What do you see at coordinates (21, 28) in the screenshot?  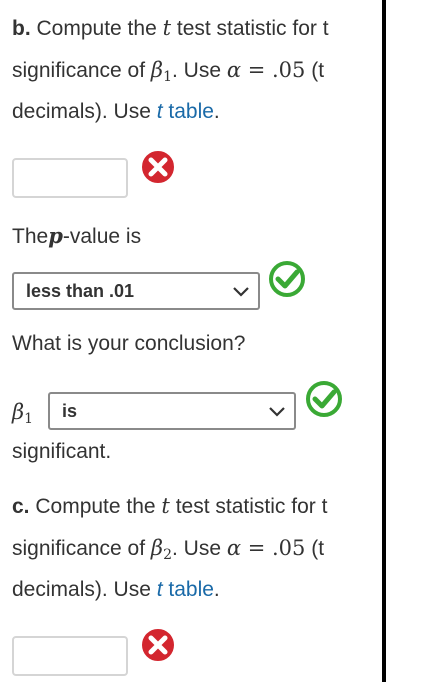 I see `part-b-letter: b.` at bounding box center [21, 28].